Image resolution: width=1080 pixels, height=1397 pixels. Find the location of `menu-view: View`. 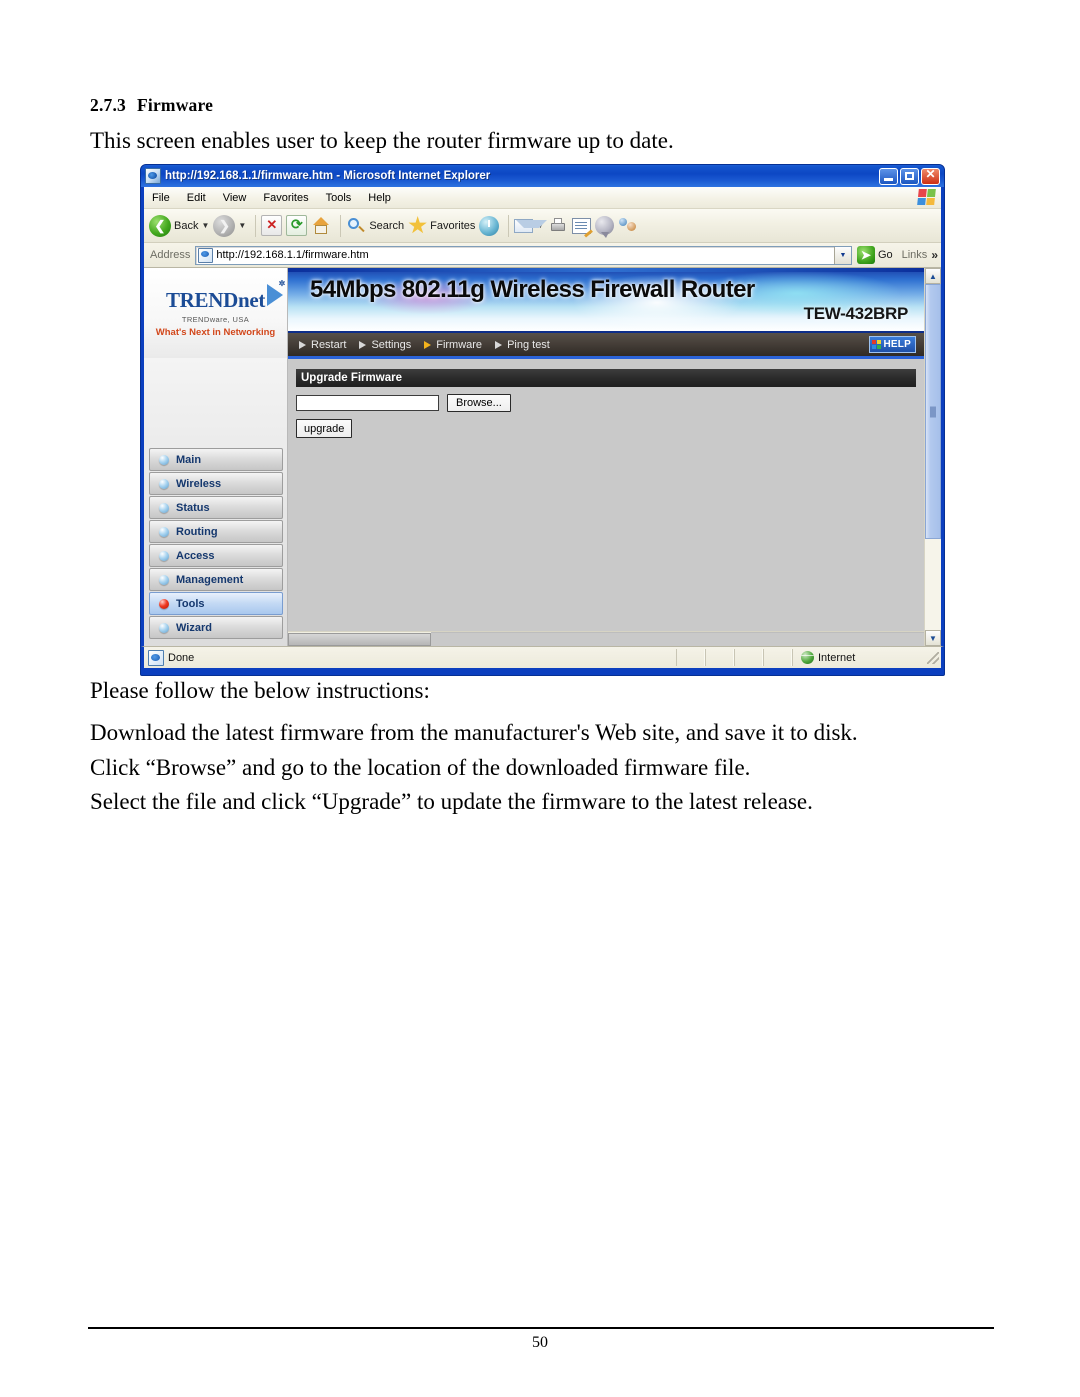

menu-view: View is located at coordinates (235, 198).